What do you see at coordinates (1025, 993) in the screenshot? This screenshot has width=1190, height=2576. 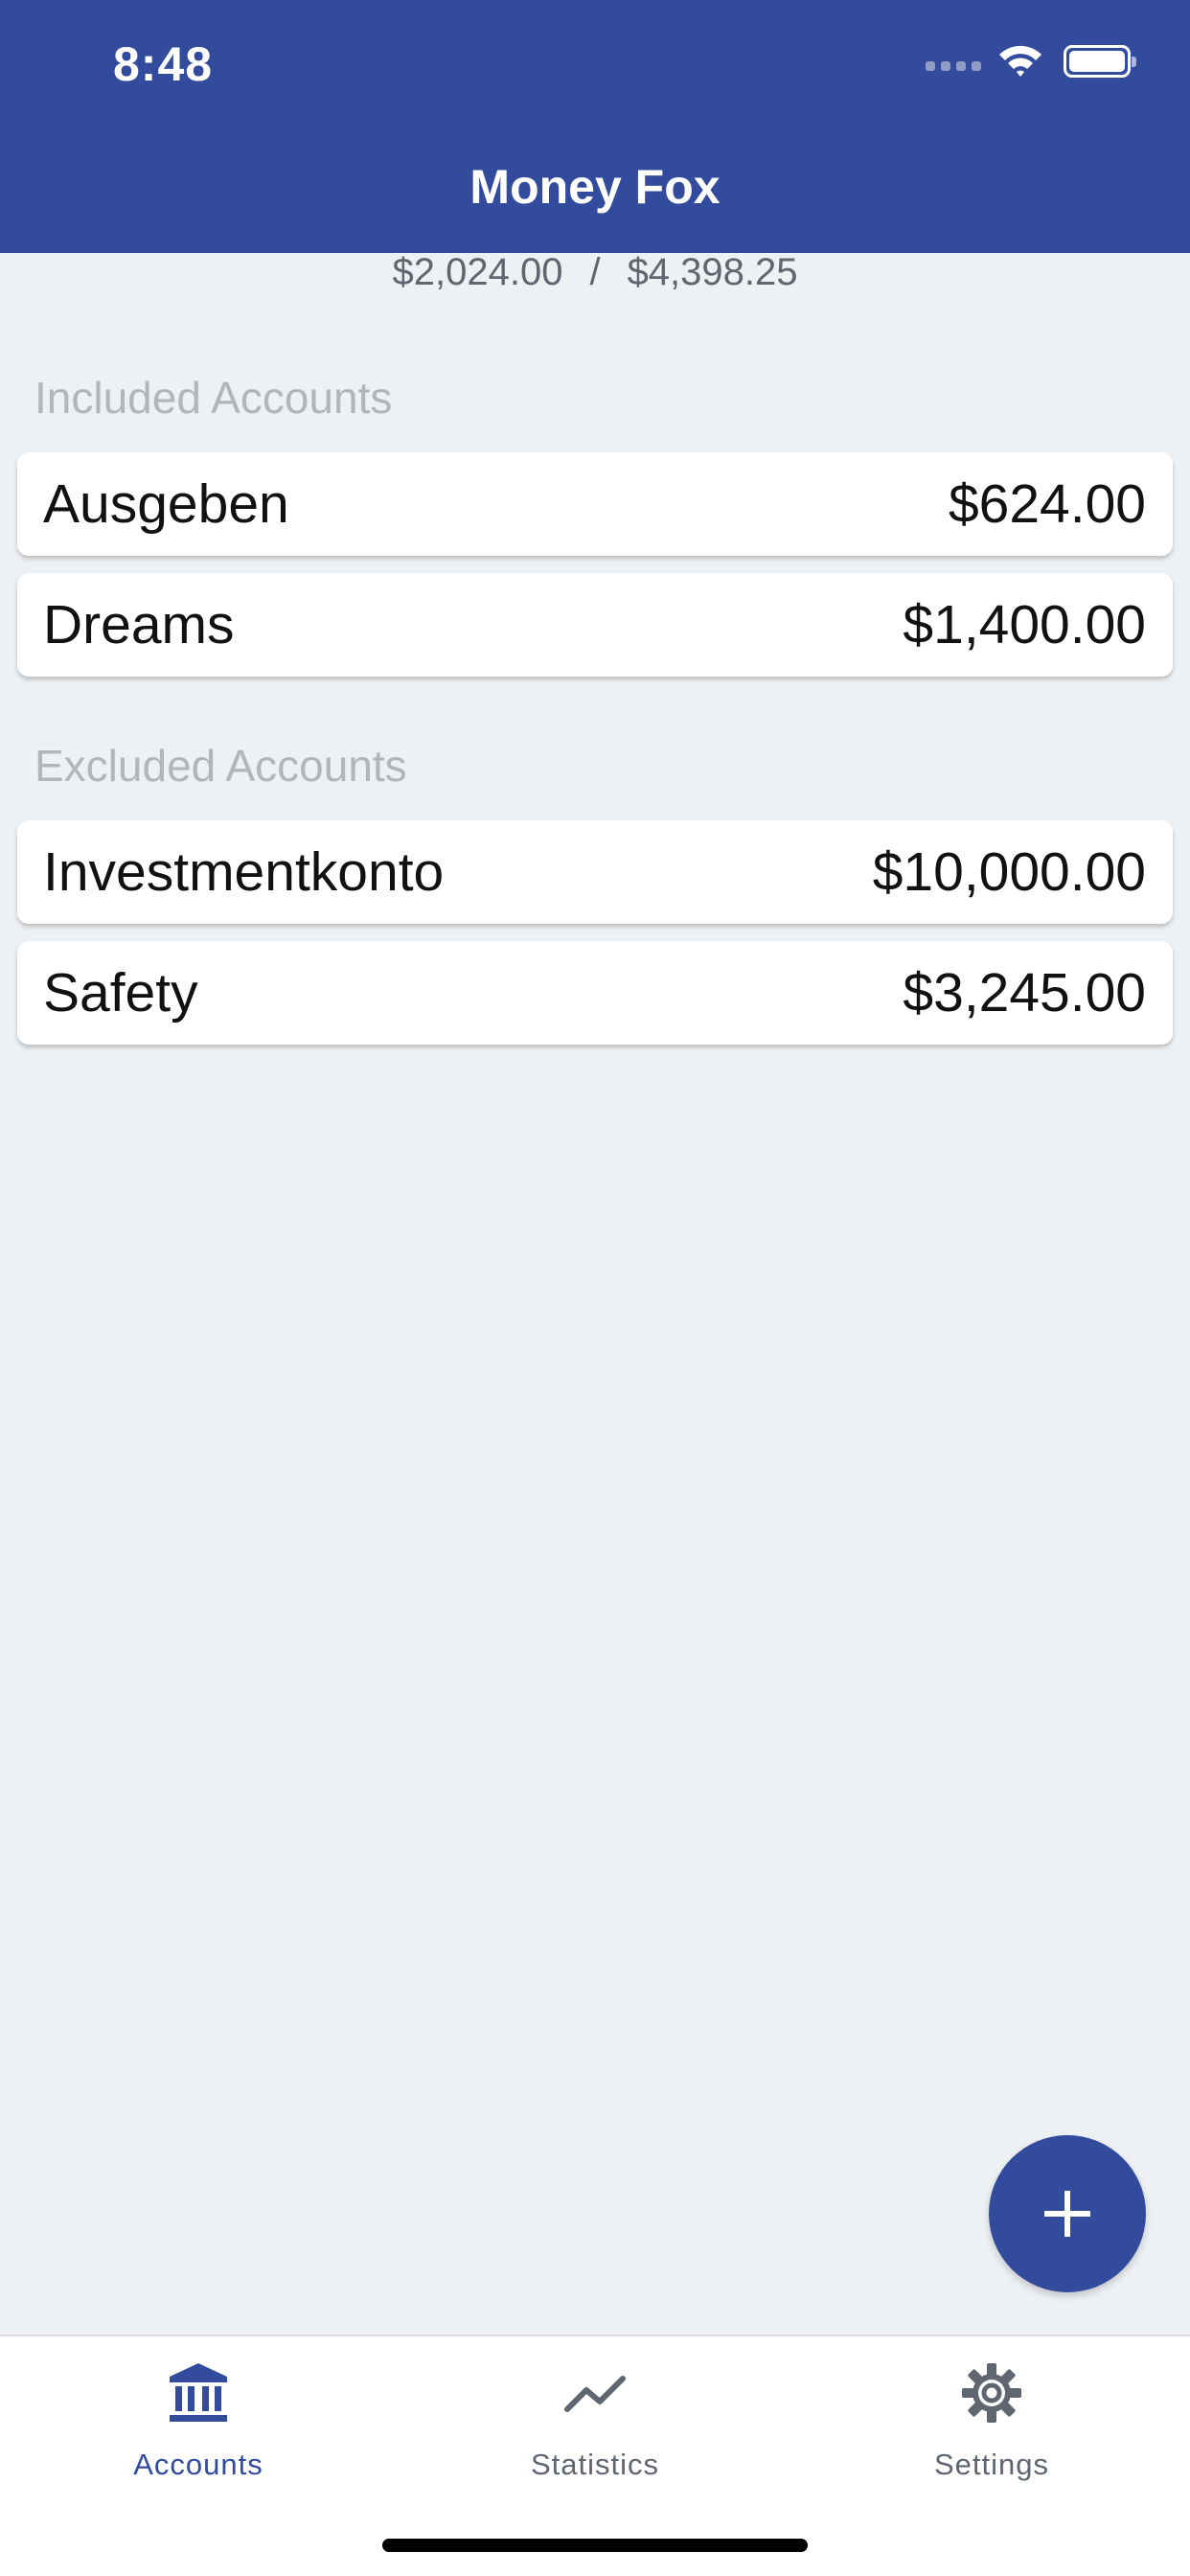 I see `account-balance: $3,245.00` at bounding box center [1025, 993].